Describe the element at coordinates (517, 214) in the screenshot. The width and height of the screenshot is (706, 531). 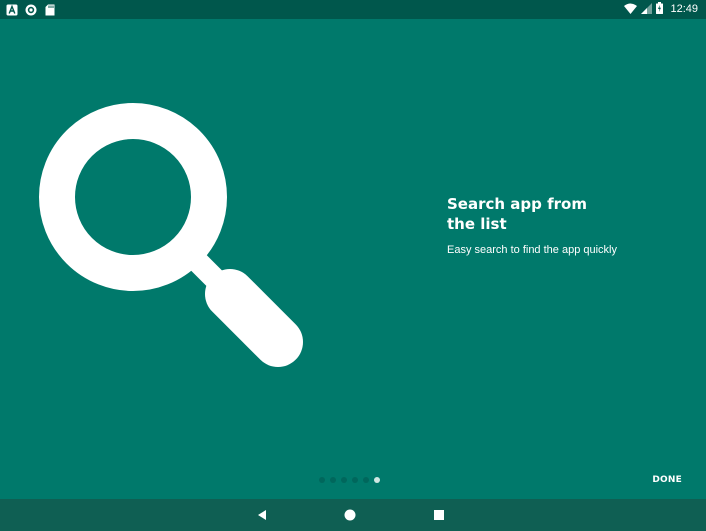
I see `page-title: Search app from the list` at that location.